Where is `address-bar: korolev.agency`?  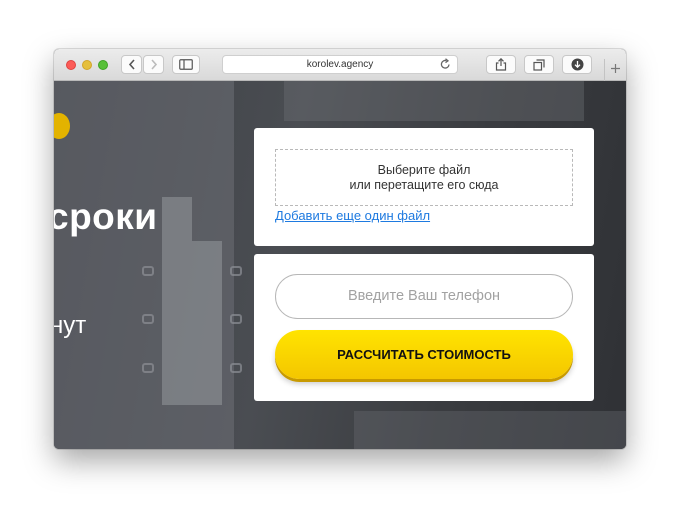
address-bar: korolev.agency is located at coordinates (340, 64).